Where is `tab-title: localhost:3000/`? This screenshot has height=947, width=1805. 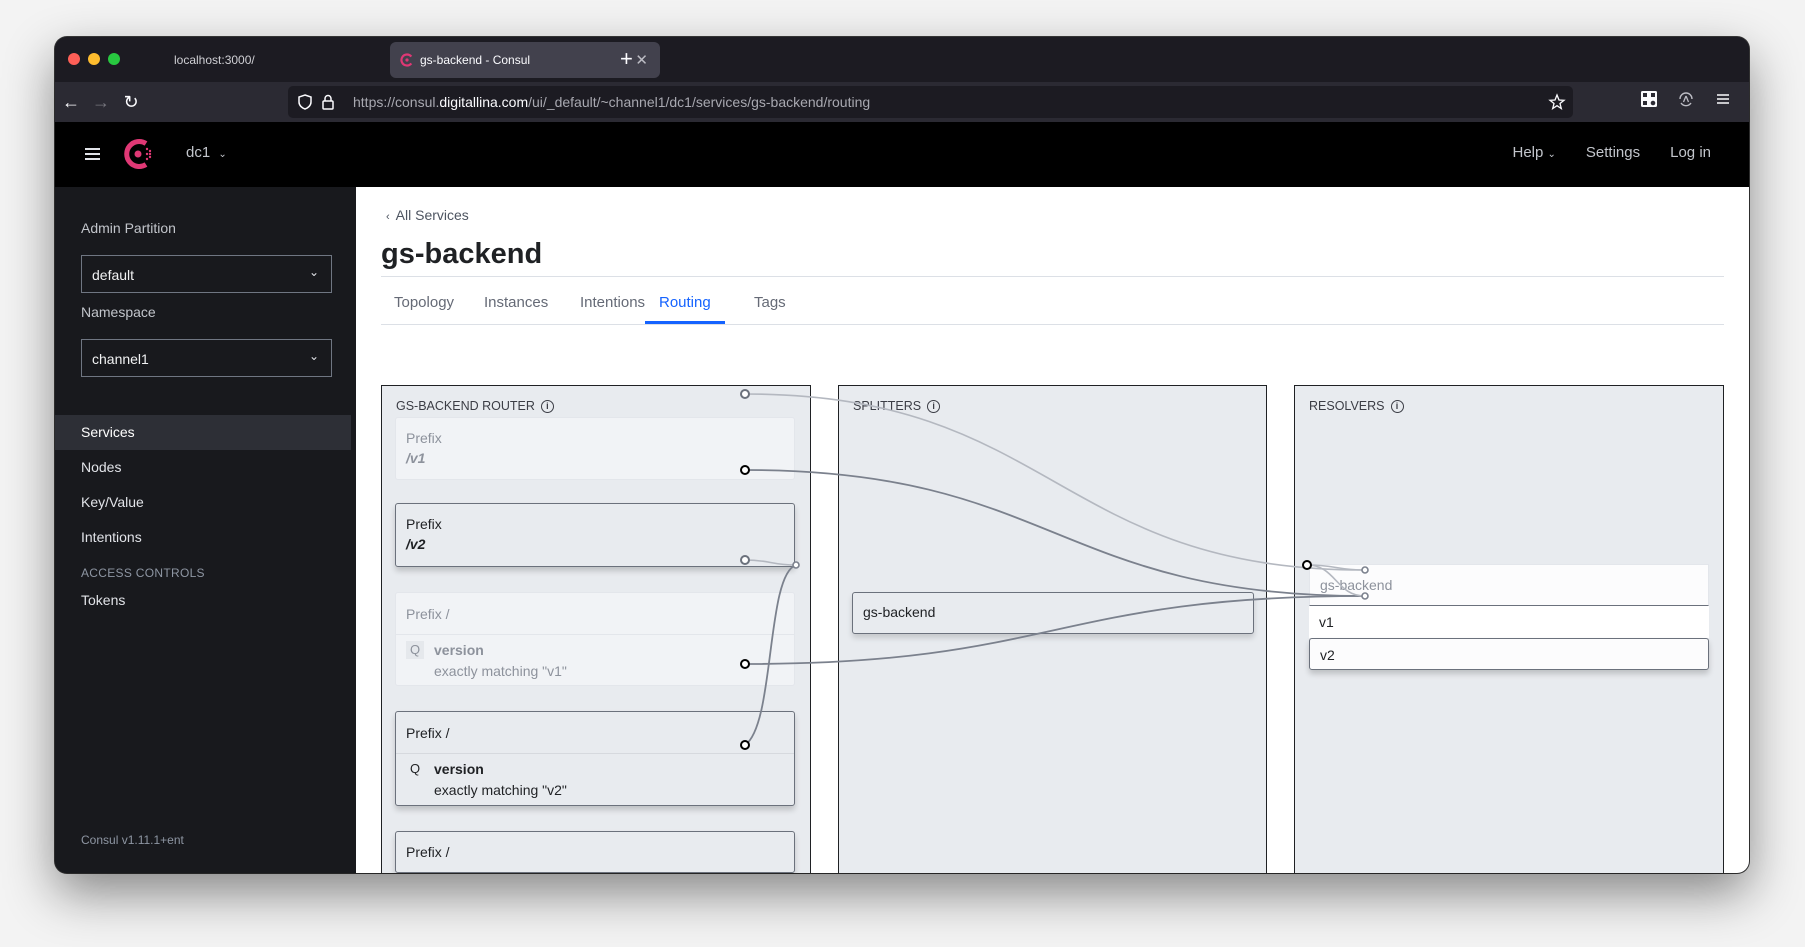
tab-title: localhost:3000/ is located at coordinates (214, 60).